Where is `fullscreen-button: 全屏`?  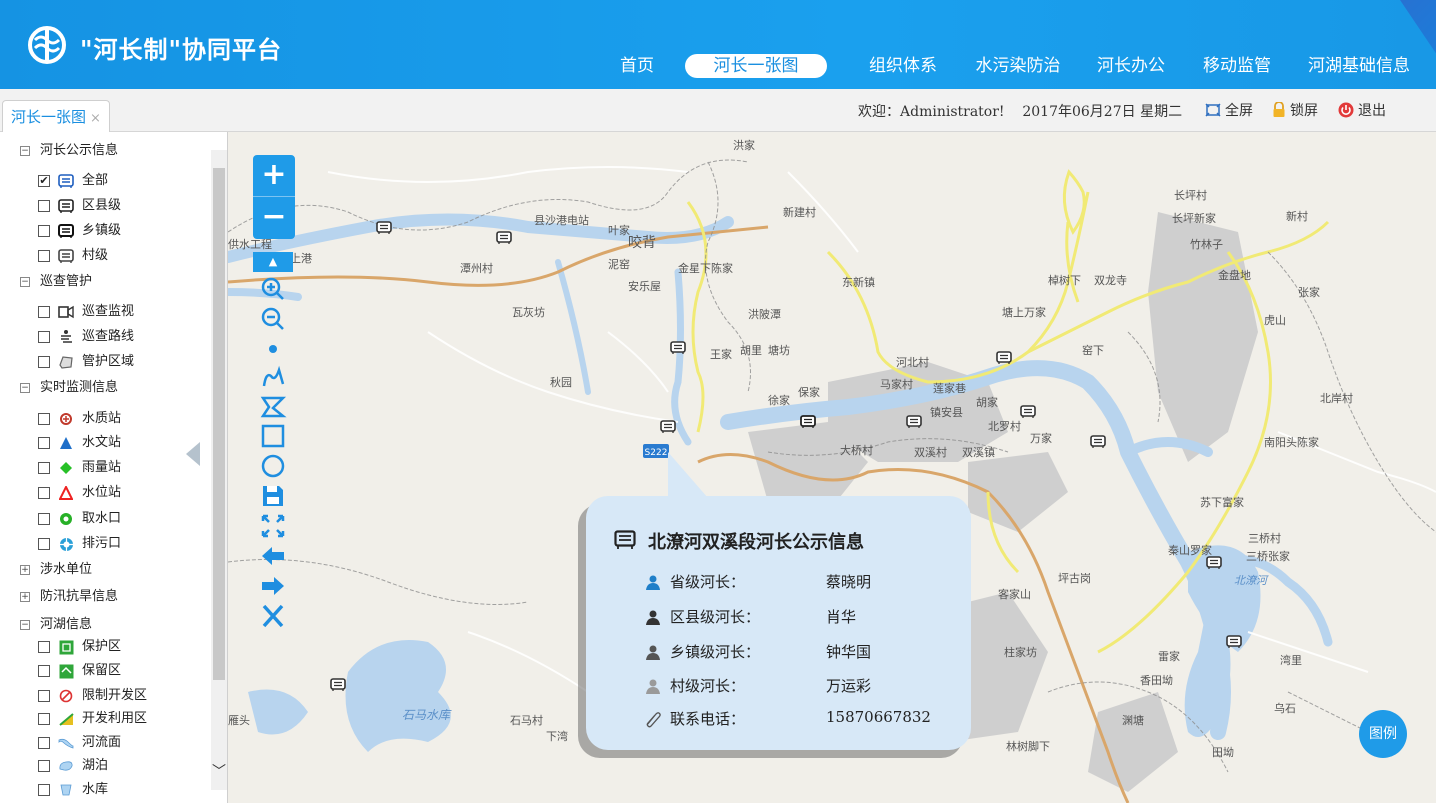
fullscreen-button: 全屏 is located at coordinates (1229, 110).